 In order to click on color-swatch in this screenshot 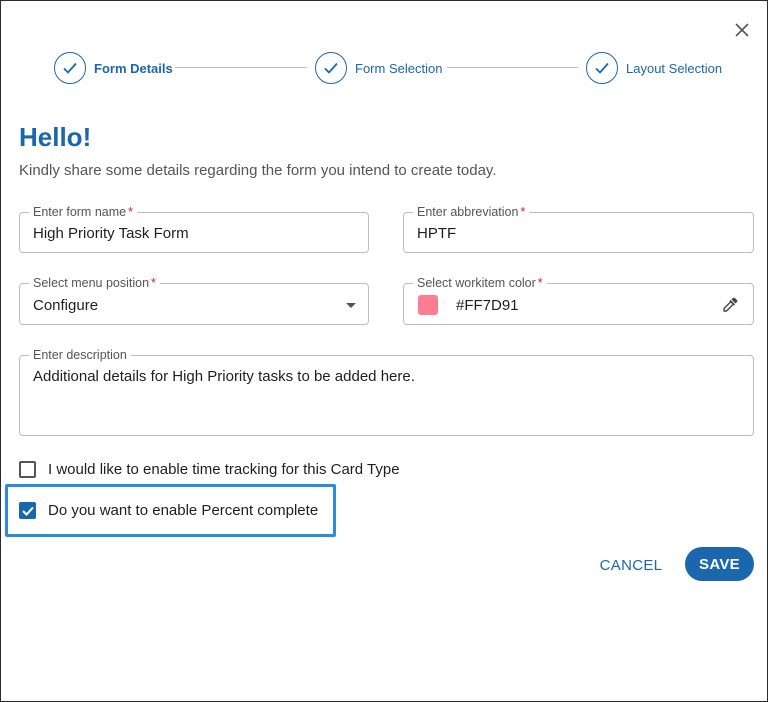, I will do `click(428, 305)`.